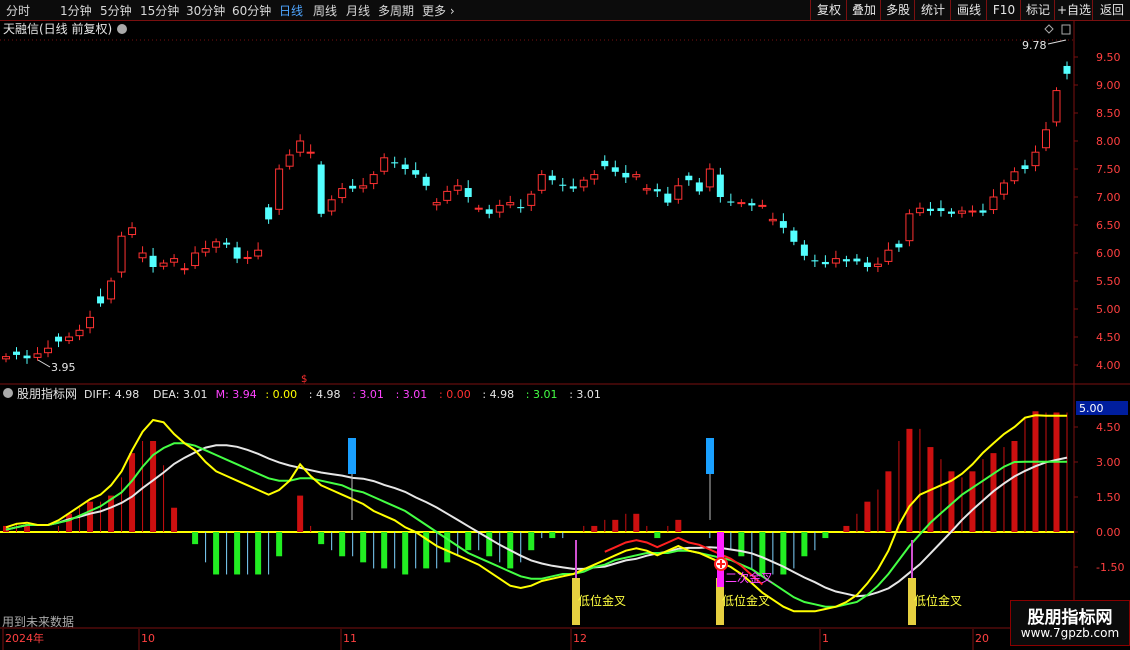 This screenshot has width=1130, height=650. I want to click on price-label-6: 6.50, so click(1108, 225).